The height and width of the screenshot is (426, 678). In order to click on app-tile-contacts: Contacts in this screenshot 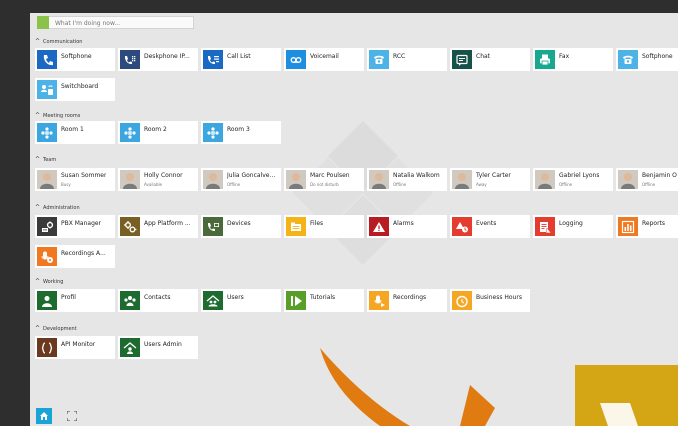, I will do `click(158, 300)`.